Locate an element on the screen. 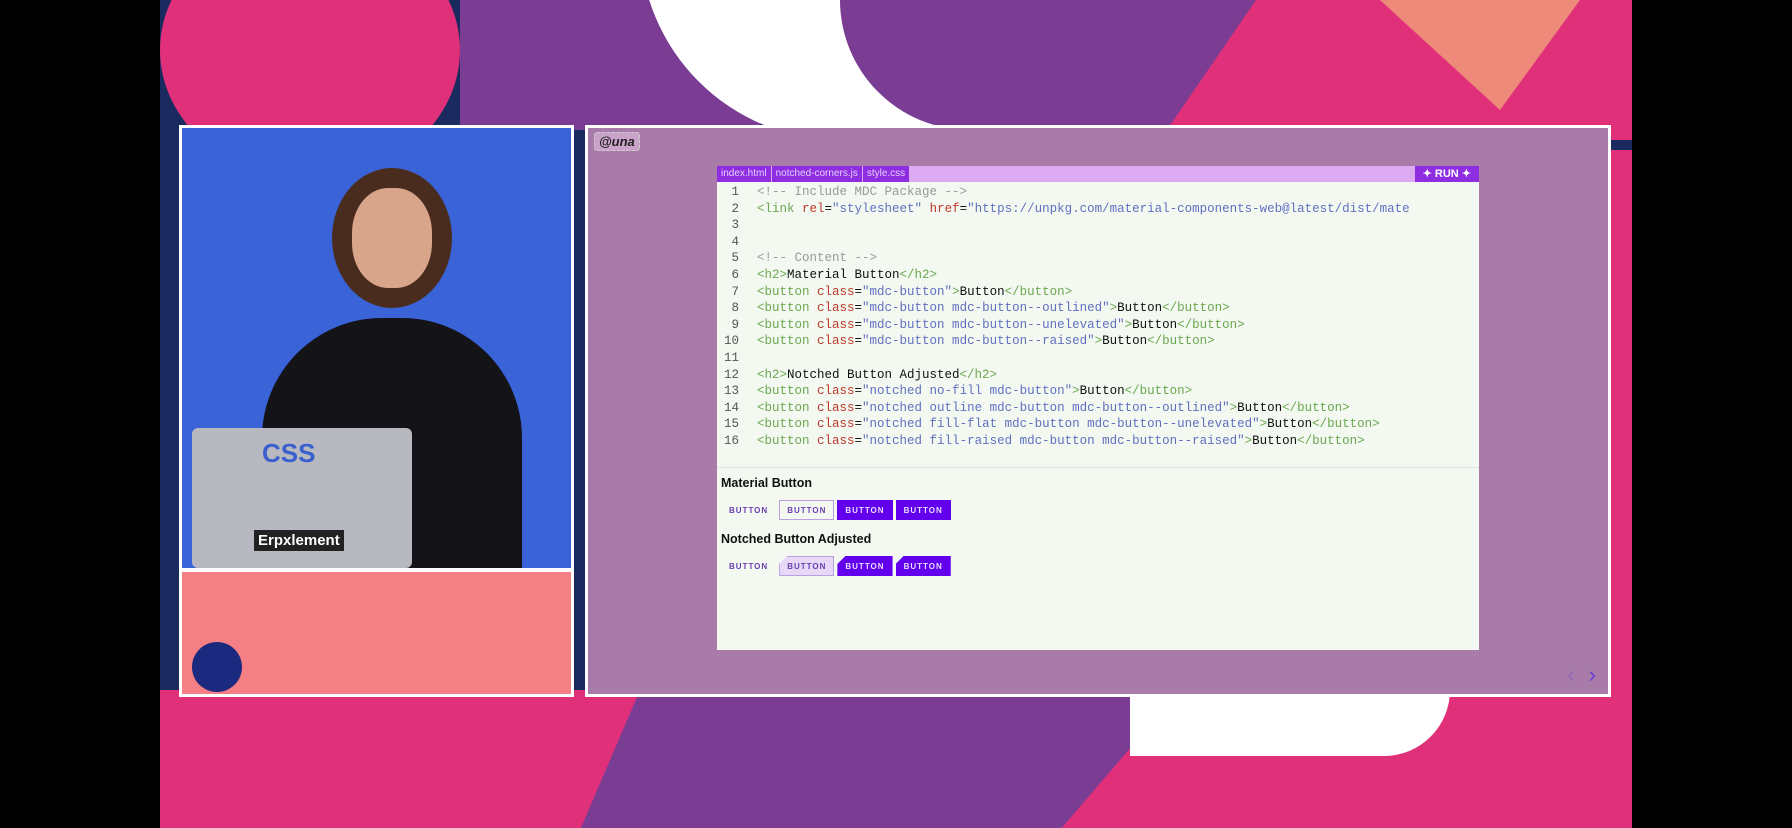 The height and width of the screenshot is (828, 1792). code-token: <link is located at coordinates (780, 208).